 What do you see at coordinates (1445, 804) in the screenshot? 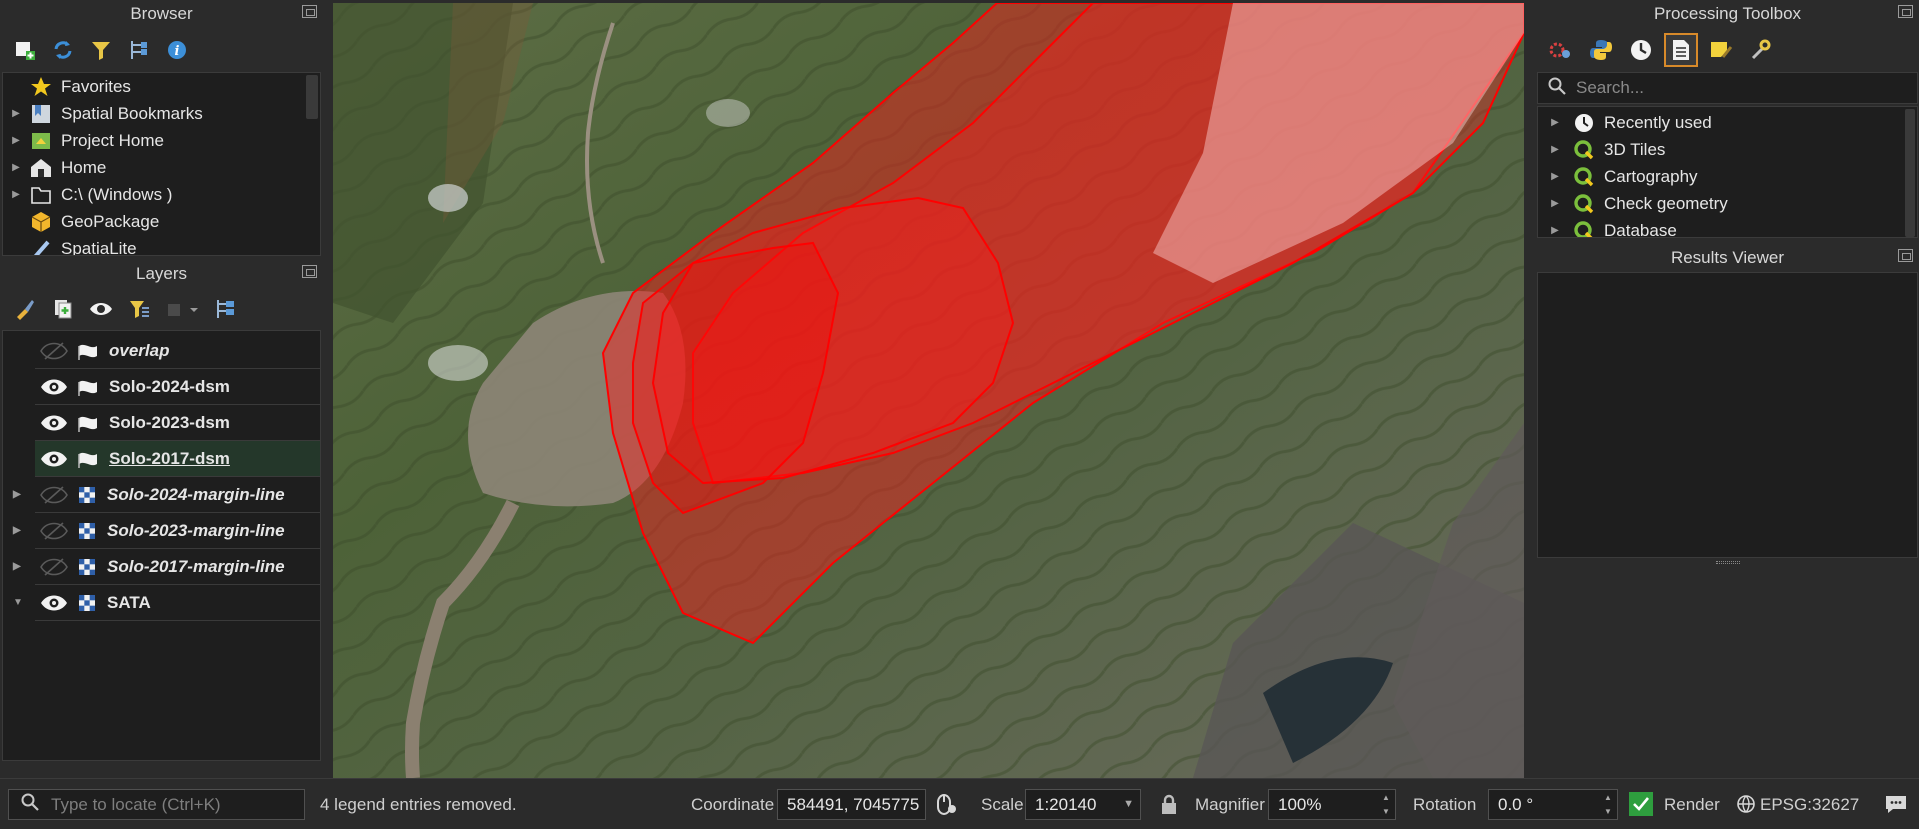
I see `rotation-label: Rotation` at bounding box center [1445, 804].